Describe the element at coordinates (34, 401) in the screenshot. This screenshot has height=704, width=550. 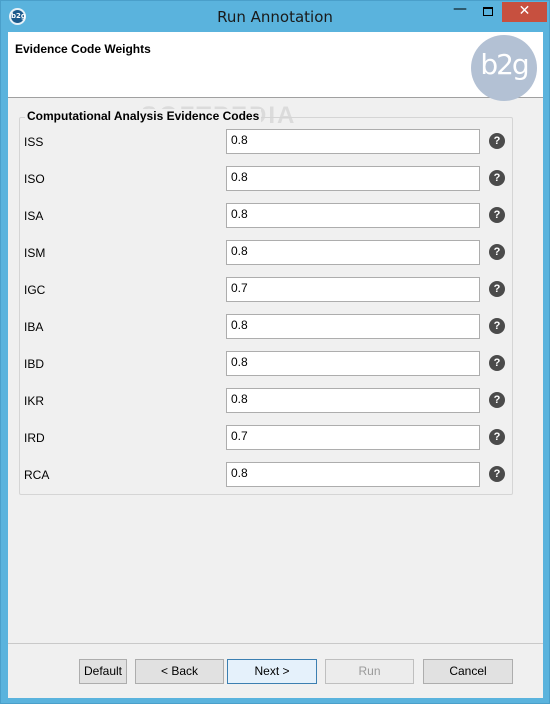
I see `evidence-code-label-ikr: IKR` at that location.